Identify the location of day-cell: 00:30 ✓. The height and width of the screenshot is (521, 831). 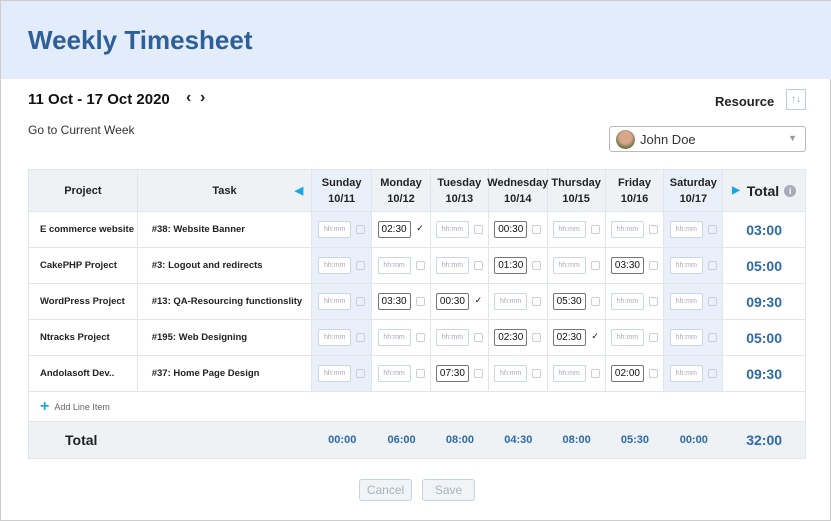
(460, 301).